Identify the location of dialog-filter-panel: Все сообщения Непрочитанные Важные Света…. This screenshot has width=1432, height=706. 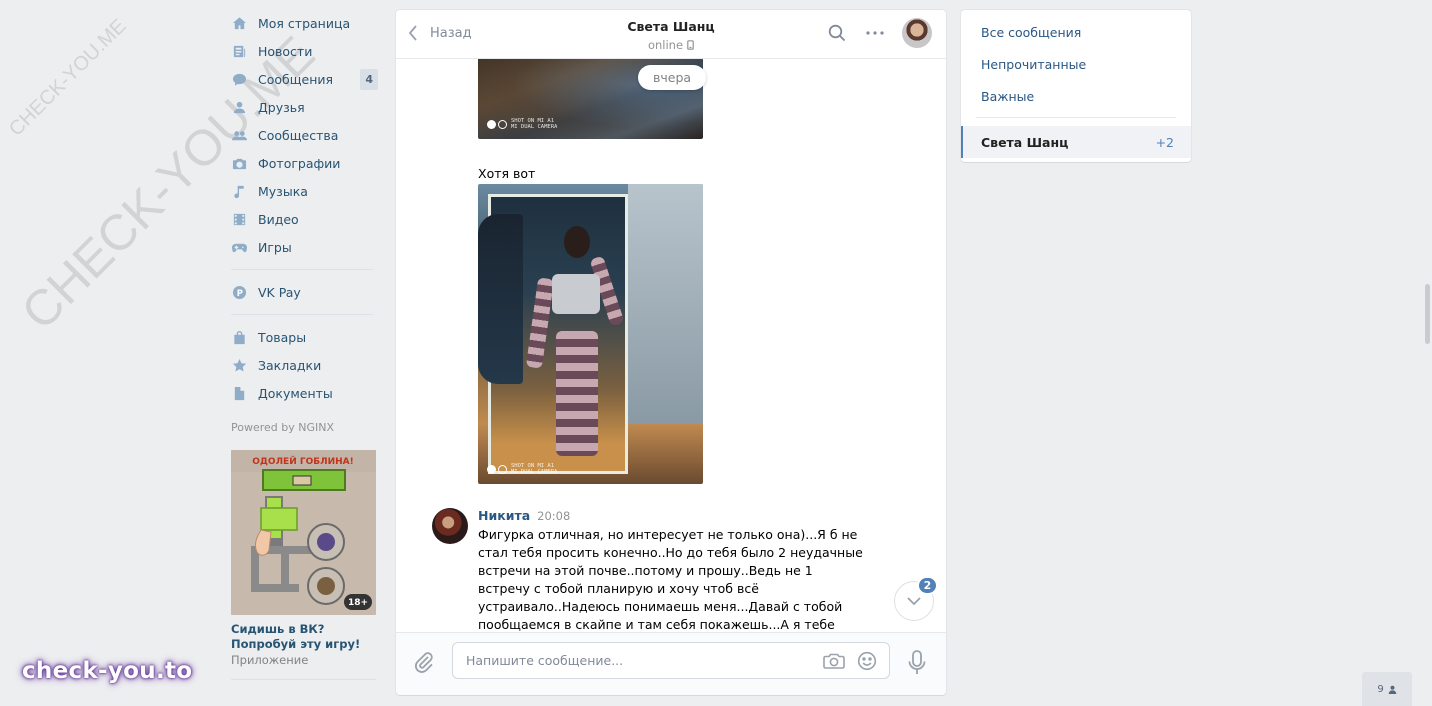
(1076, 86).